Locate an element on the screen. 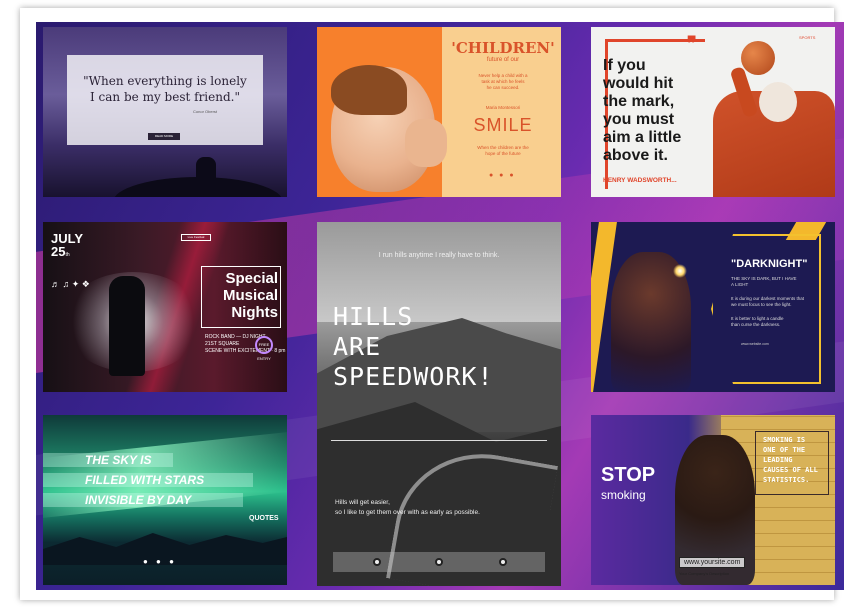  music-icons: ♬ ♫ ✦ ❖ is located at coordinates (70, 284).